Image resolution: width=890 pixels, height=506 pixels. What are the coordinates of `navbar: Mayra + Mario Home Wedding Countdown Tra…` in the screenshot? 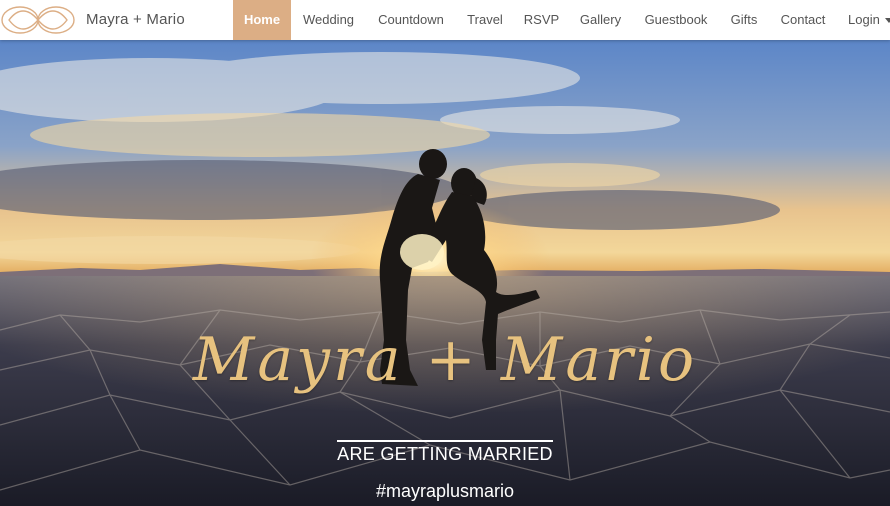 It's located at (445, 20).